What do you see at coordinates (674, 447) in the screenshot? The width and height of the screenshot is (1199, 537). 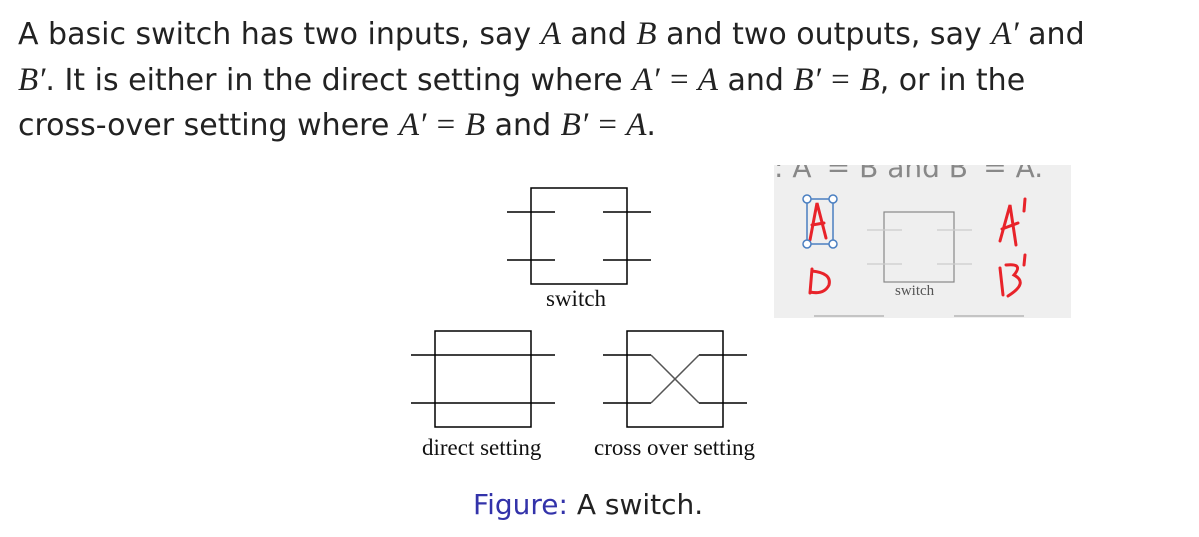 I see `cross-over-setting-label: cross over setting` at bounding box center [674, 447].